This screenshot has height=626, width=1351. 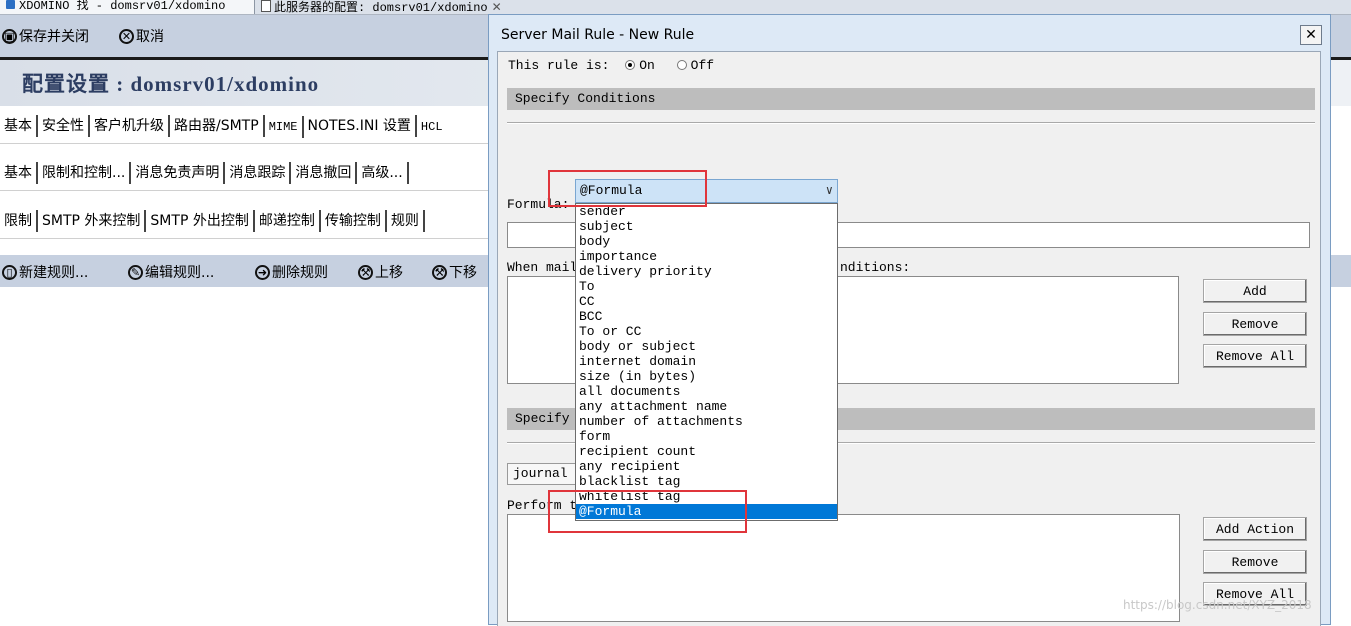 What do you see at coordinates (559, 65) in the screenshot?
I see `rule-is-label: This rule is:` at bounding box center [559, 65].